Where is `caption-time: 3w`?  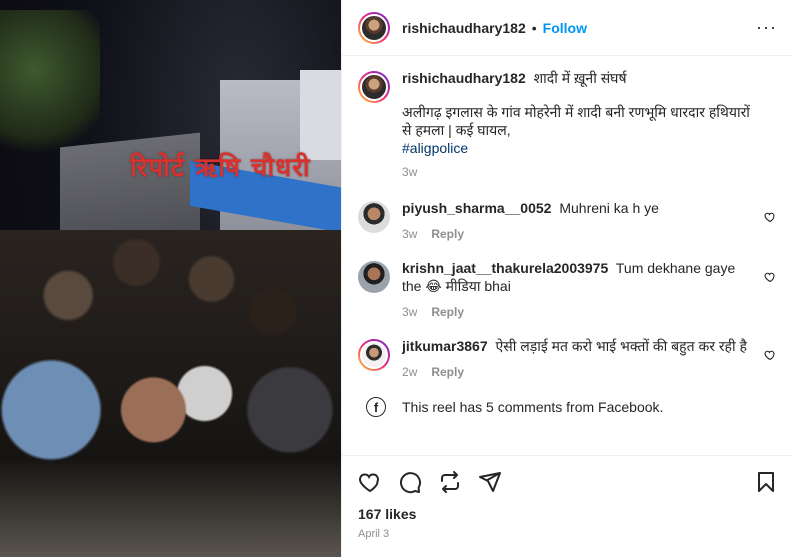 caption-time: 3w is located at coordinates (410, 172).